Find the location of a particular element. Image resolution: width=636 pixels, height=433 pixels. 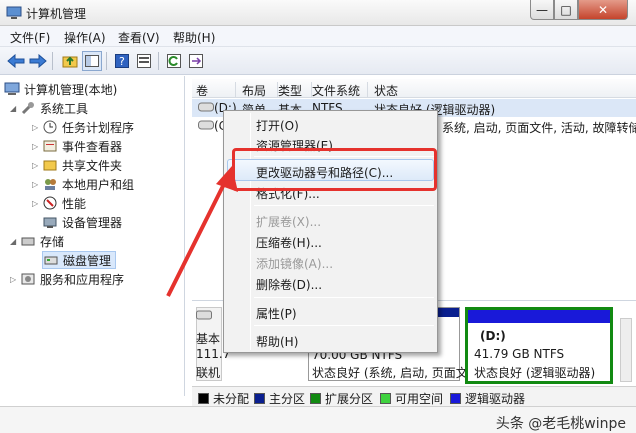

col-status: 状态 is located at coordinates (434, 90).